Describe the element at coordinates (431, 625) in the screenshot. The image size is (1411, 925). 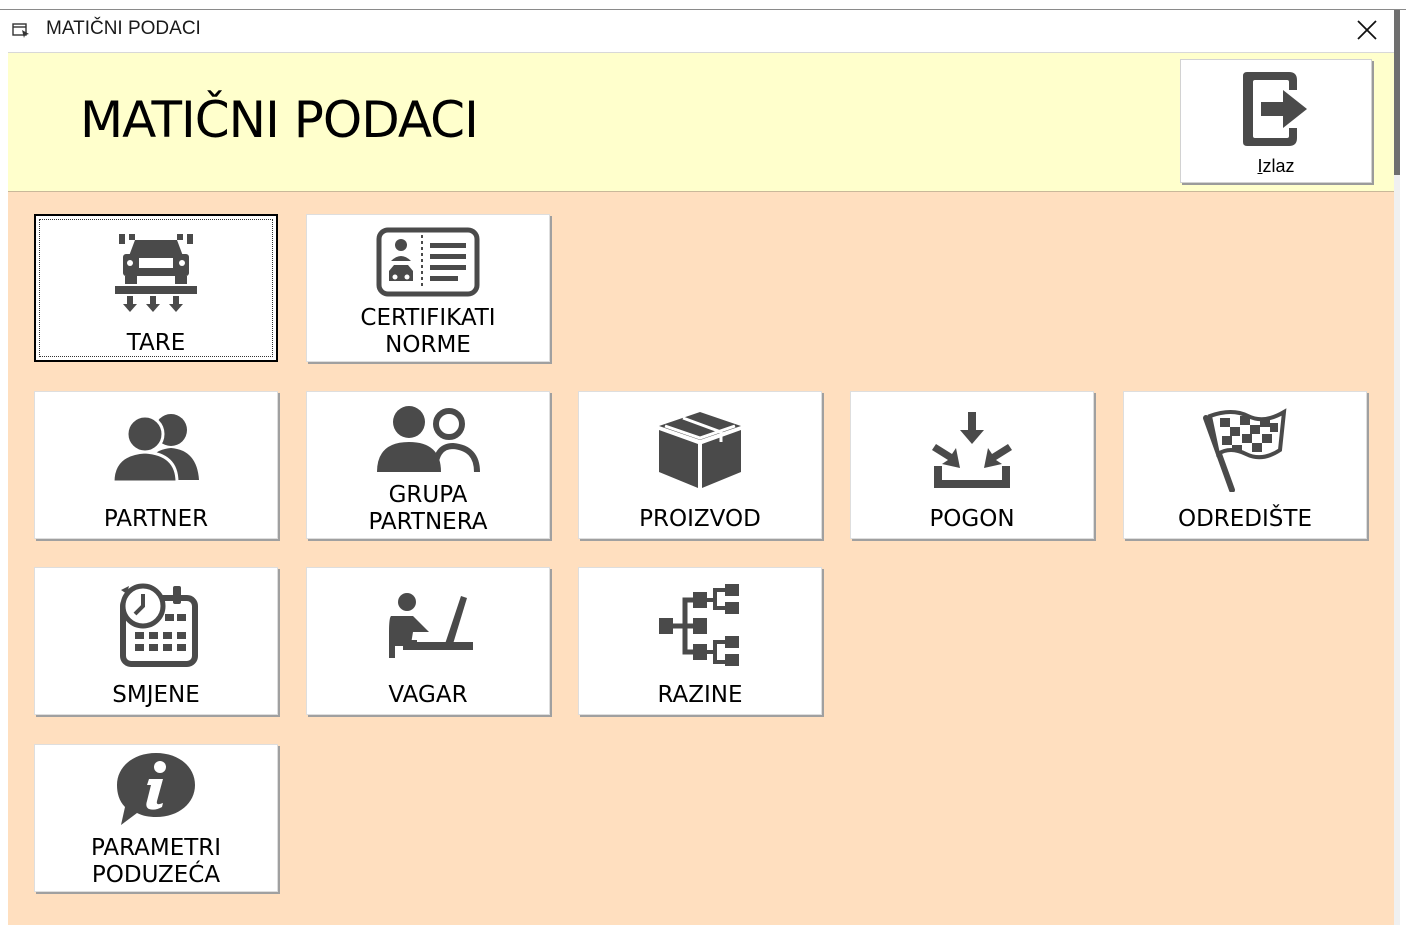
I see `operator-desk-icon` at that location.